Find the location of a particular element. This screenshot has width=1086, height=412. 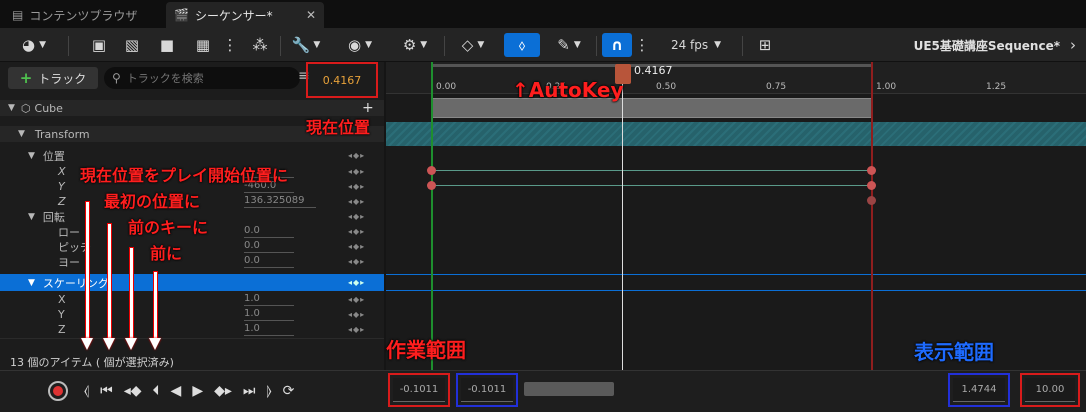

set-play-end-button: ⦊ is located at coordinates (269, 391).